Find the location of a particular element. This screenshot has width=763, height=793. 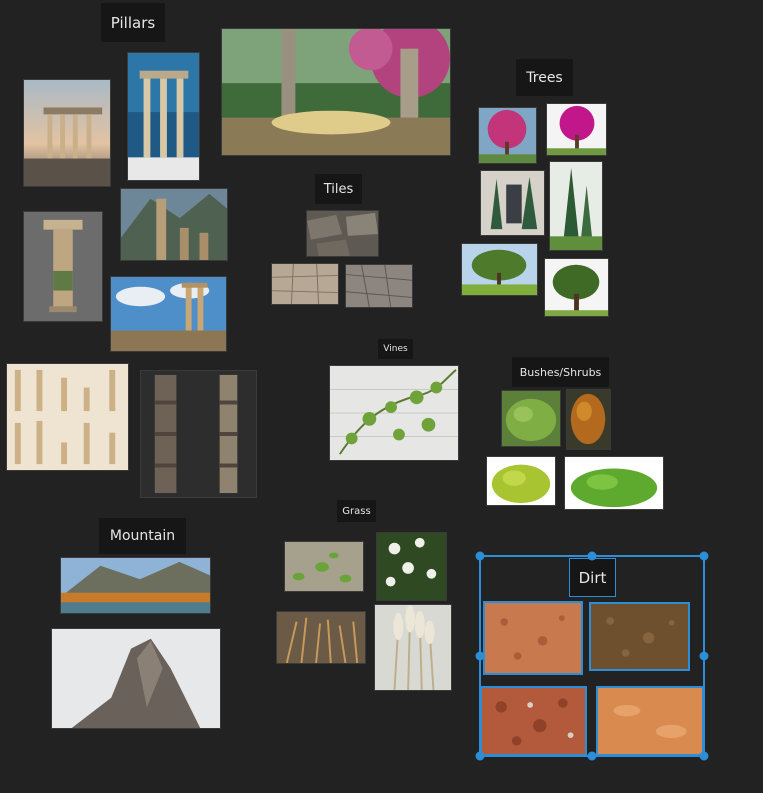

tiles-broken-stone-image is located at coordinates (342, 233).